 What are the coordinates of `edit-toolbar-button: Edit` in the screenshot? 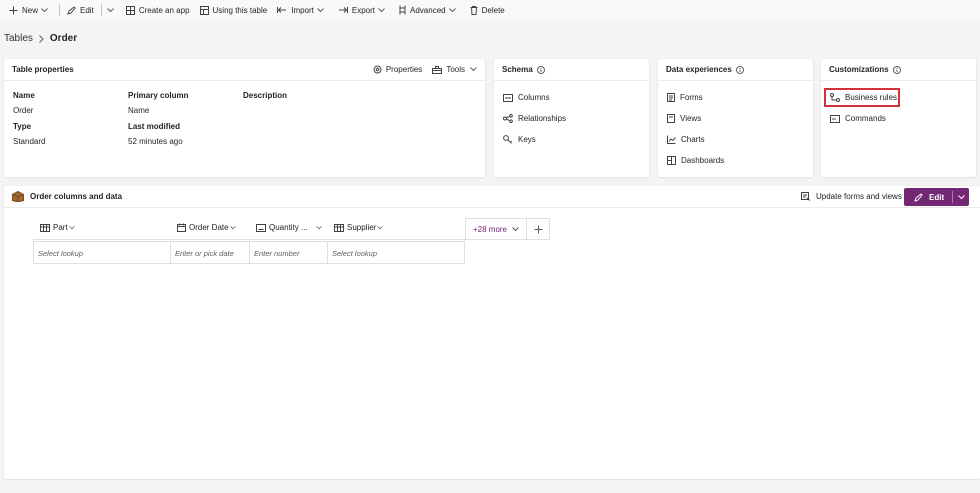 It's located at (80, 10).